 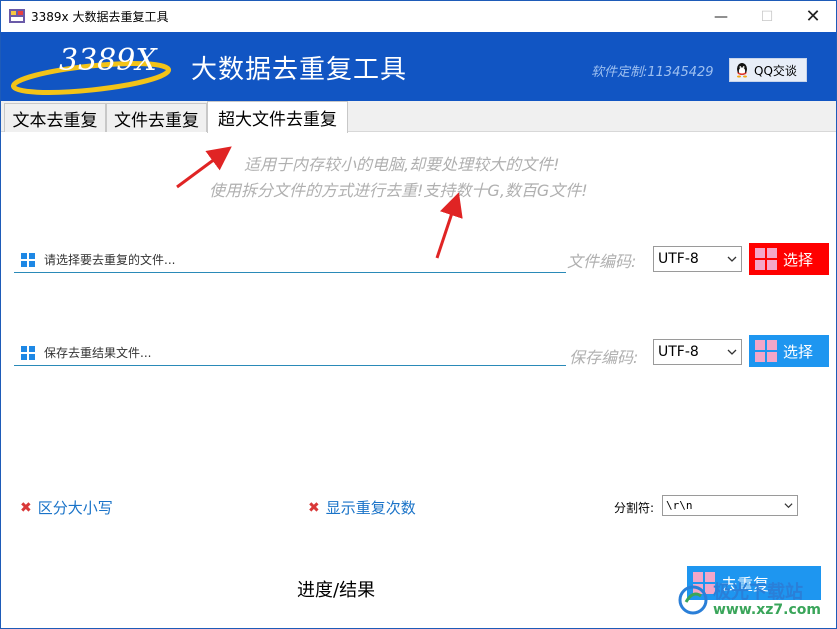 I want to click on notice-line-1: 适用于内存较小的电脑,却要处理较大的文件!, so click(x=402, y=164).